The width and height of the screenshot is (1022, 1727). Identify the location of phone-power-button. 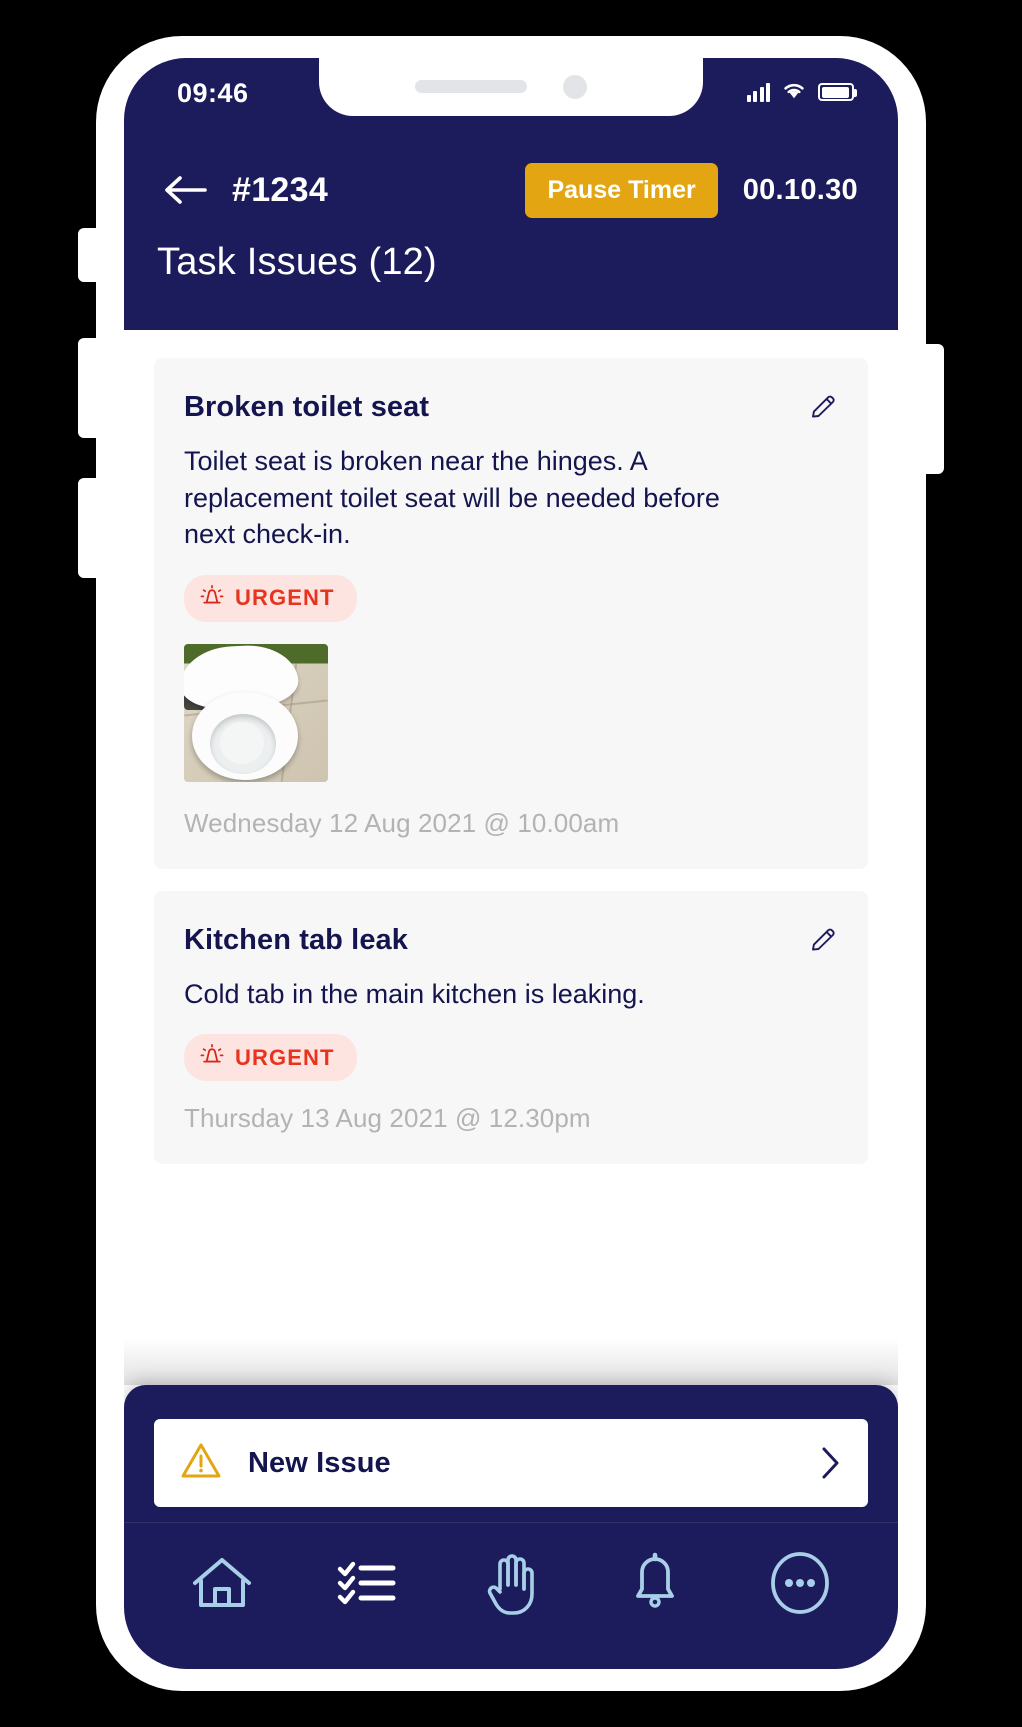
(934, 409).